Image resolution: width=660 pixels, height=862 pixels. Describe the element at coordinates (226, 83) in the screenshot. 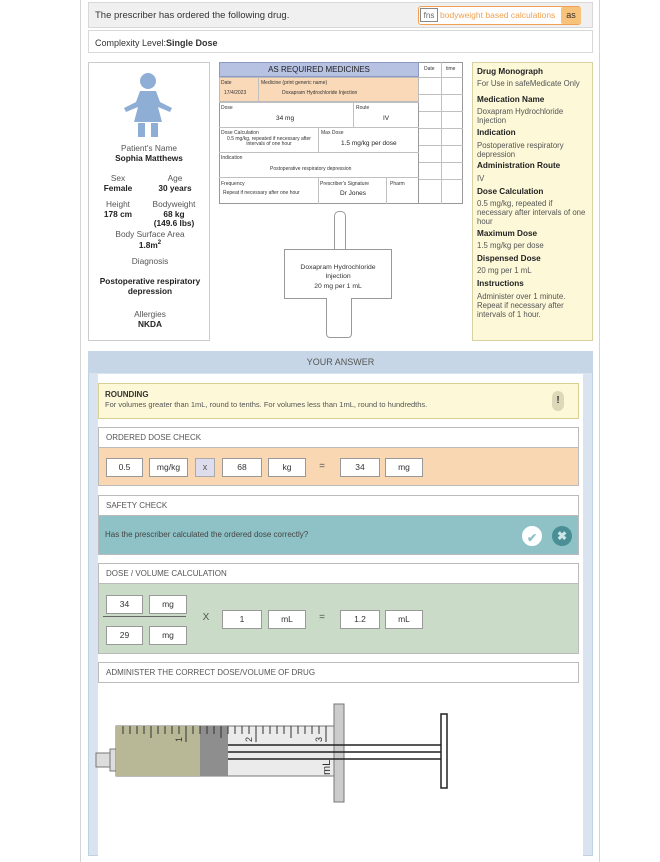

I see `chart-date-label: Date` at that location.